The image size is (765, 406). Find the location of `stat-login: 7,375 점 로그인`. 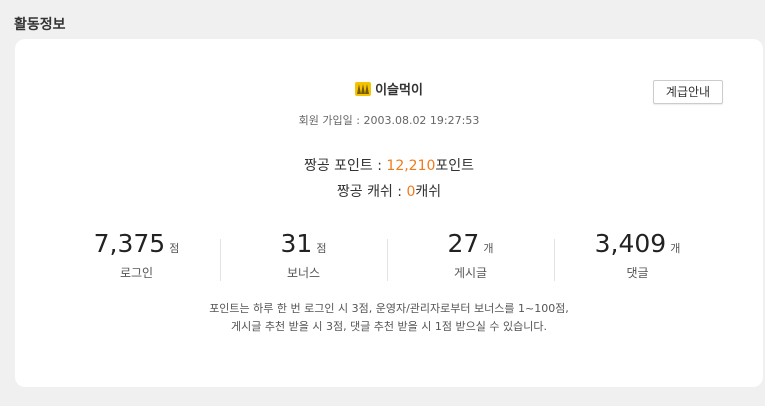

stat-login: 7,375 점 로그인 is located at coordinates (136, 257).